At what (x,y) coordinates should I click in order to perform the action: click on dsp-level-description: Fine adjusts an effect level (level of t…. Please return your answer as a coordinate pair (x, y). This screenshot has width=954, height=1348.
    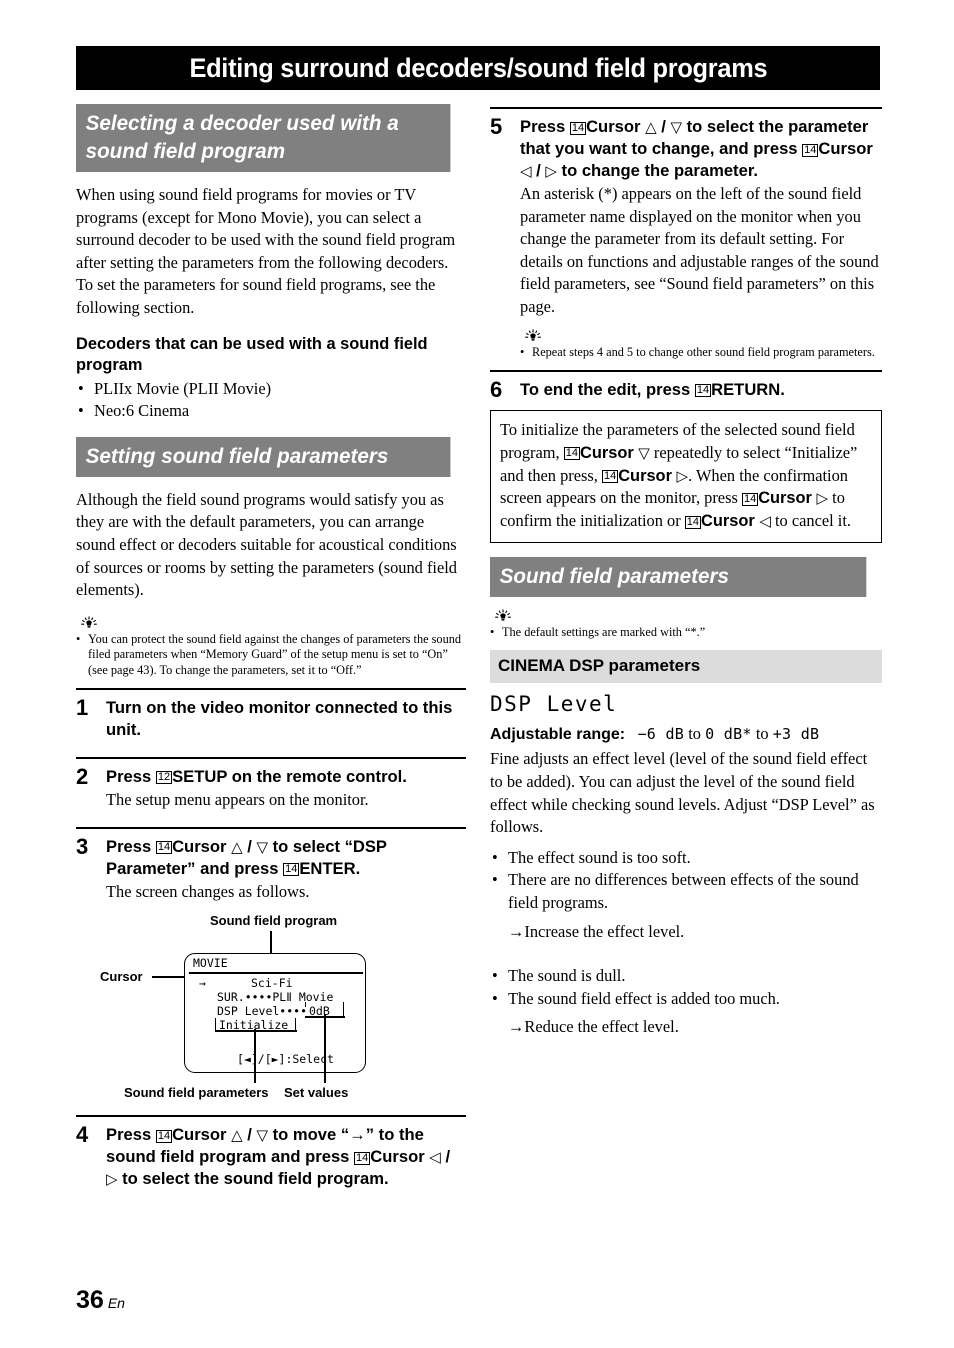
    Looking at the image, I should click on (682, 793).